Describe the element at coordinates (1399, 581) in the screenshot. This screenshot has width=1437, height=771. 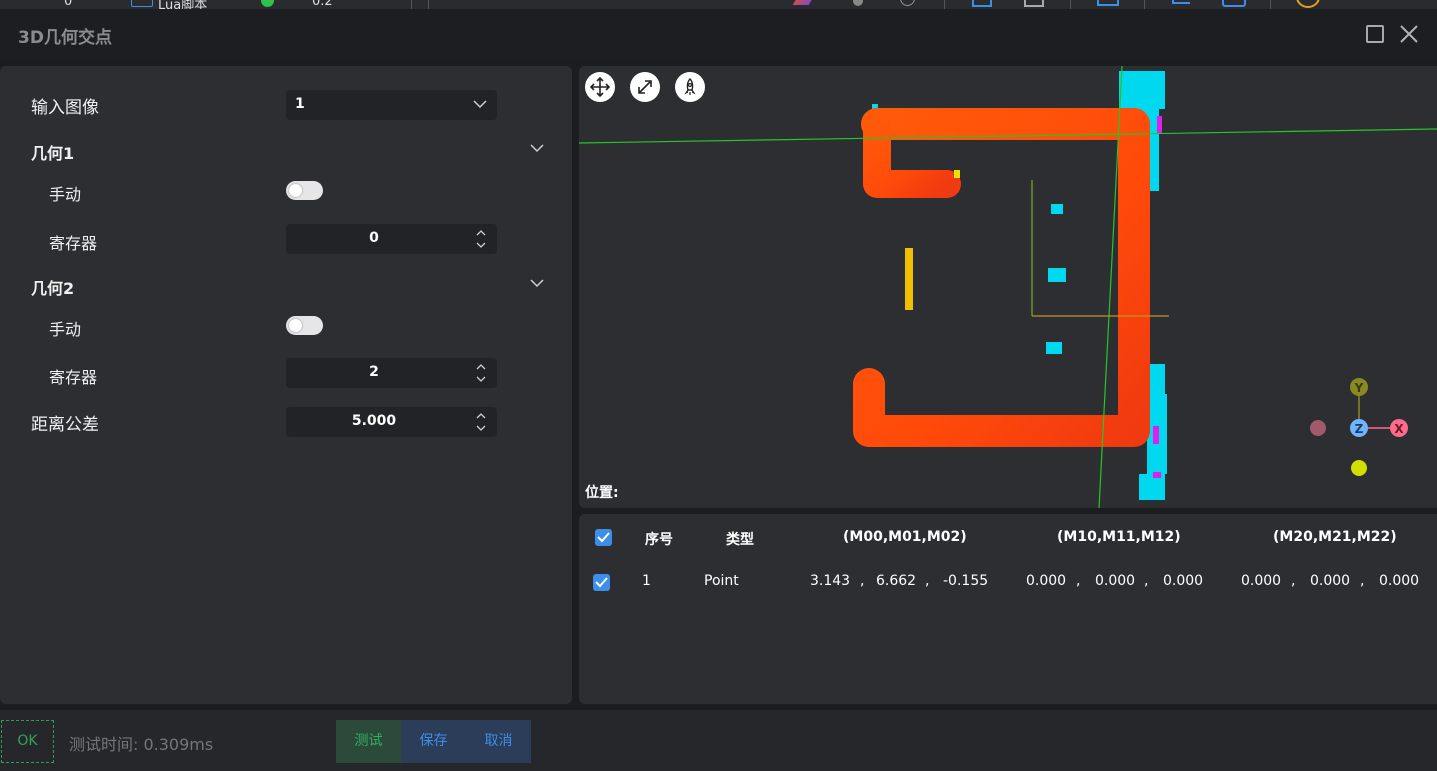
I see `cell-m22: 0.000` at that location.